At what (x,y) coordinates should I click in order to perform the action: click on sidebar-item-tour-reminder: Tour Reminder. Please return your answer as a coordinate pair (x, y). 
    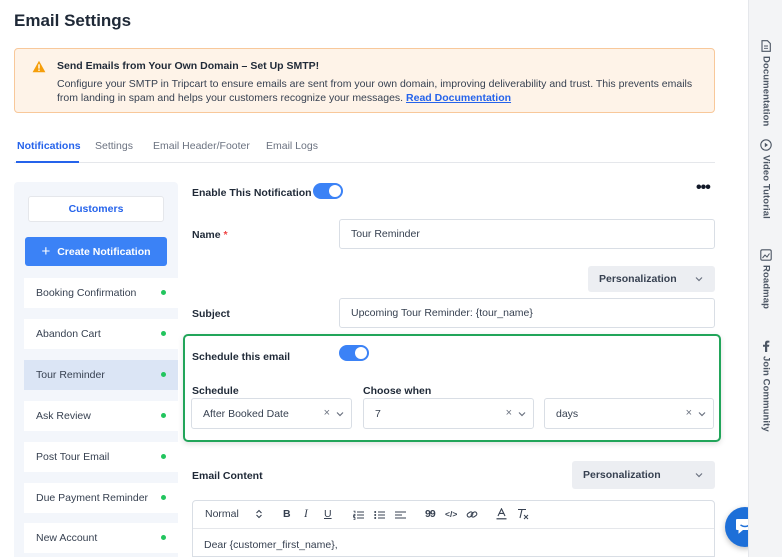
    Looking at the image, I should click on (101, 375).